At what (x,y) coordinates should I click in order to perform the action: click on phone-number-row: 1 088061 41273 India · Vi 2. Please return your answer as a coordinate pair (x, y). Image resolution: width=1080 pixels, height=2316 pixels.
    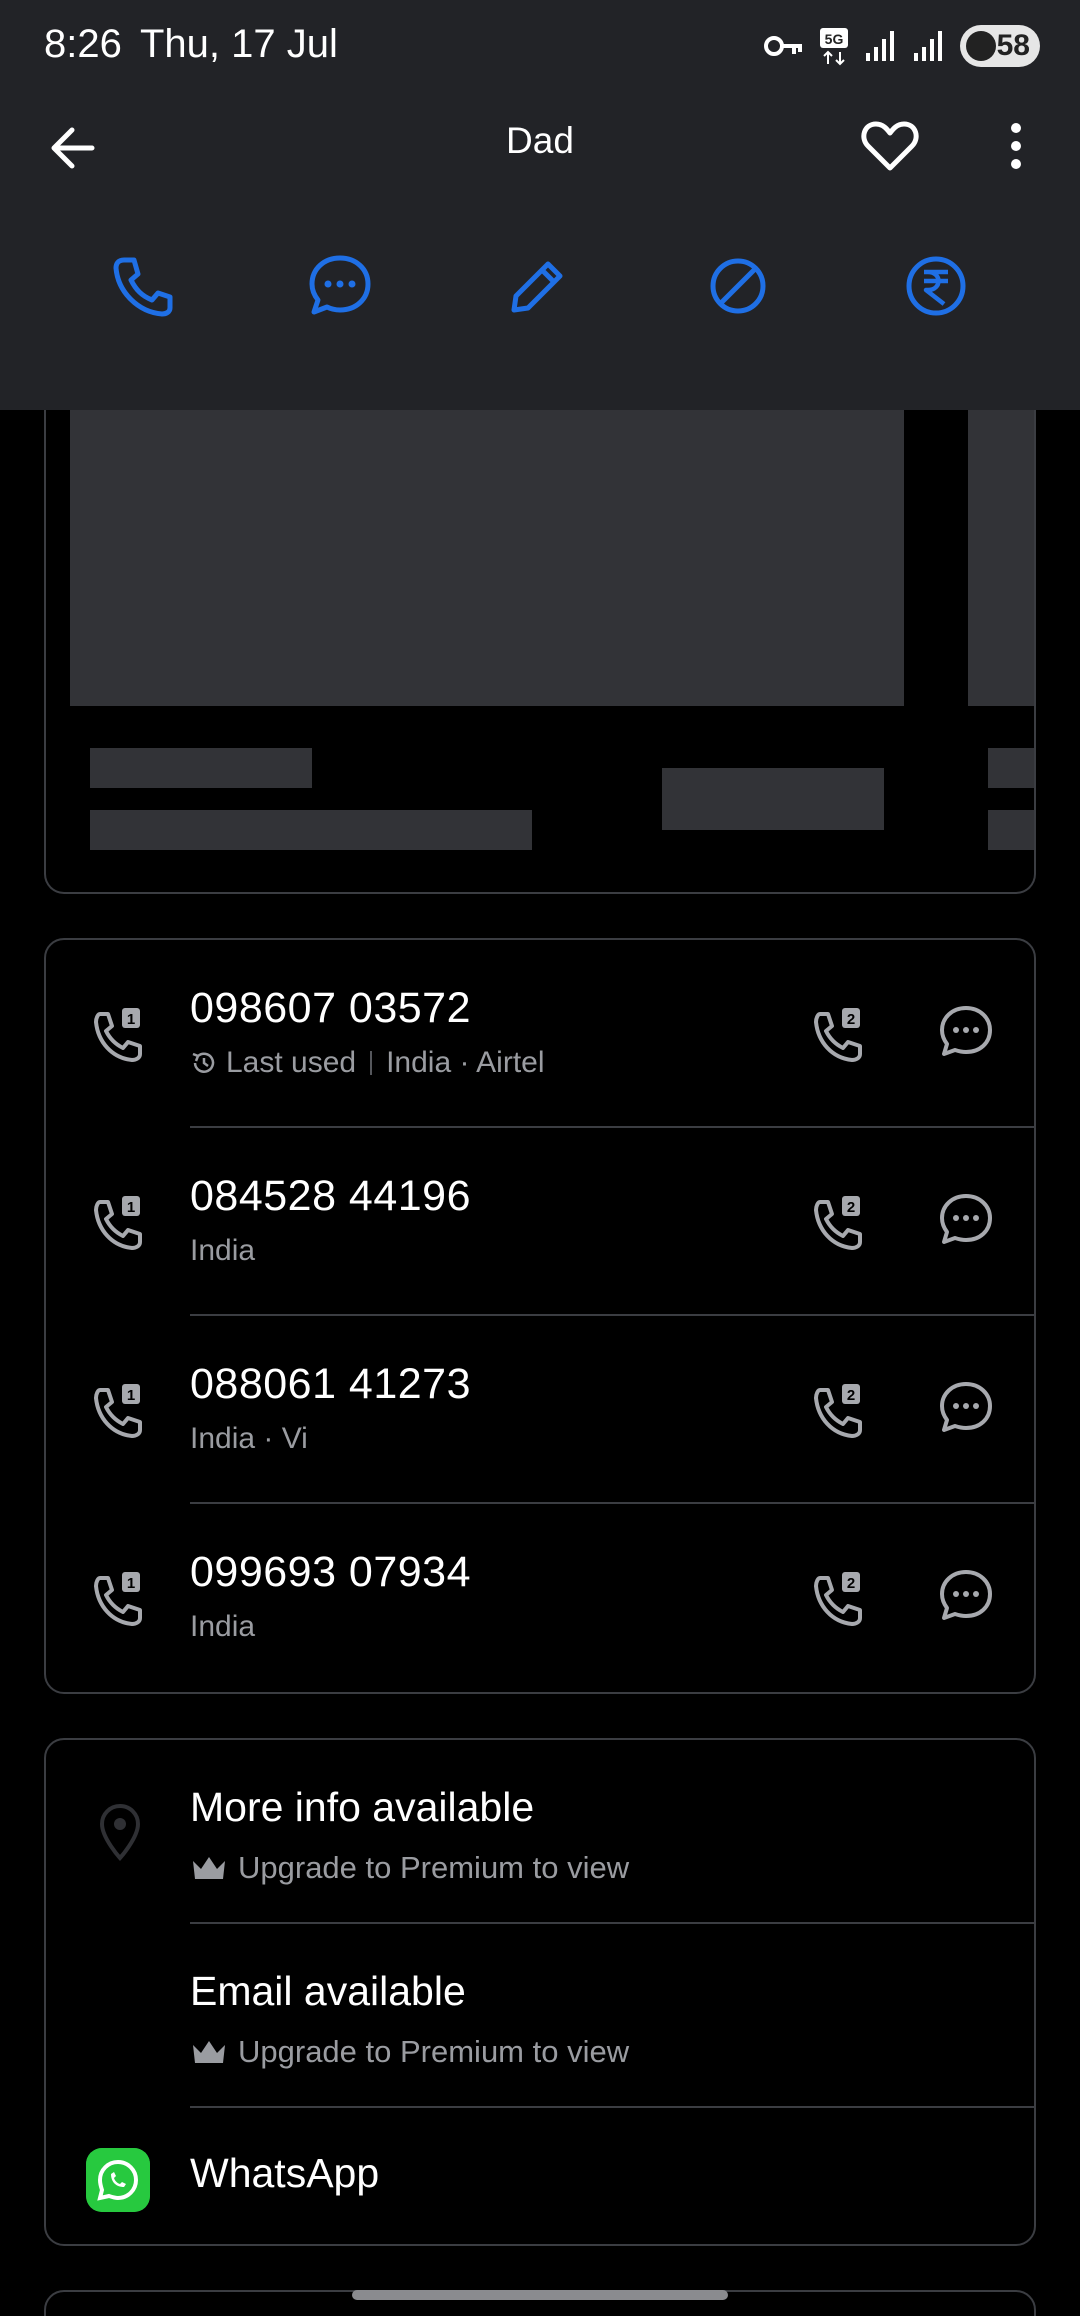
    Looking at the image, I should click on (540, 1410).